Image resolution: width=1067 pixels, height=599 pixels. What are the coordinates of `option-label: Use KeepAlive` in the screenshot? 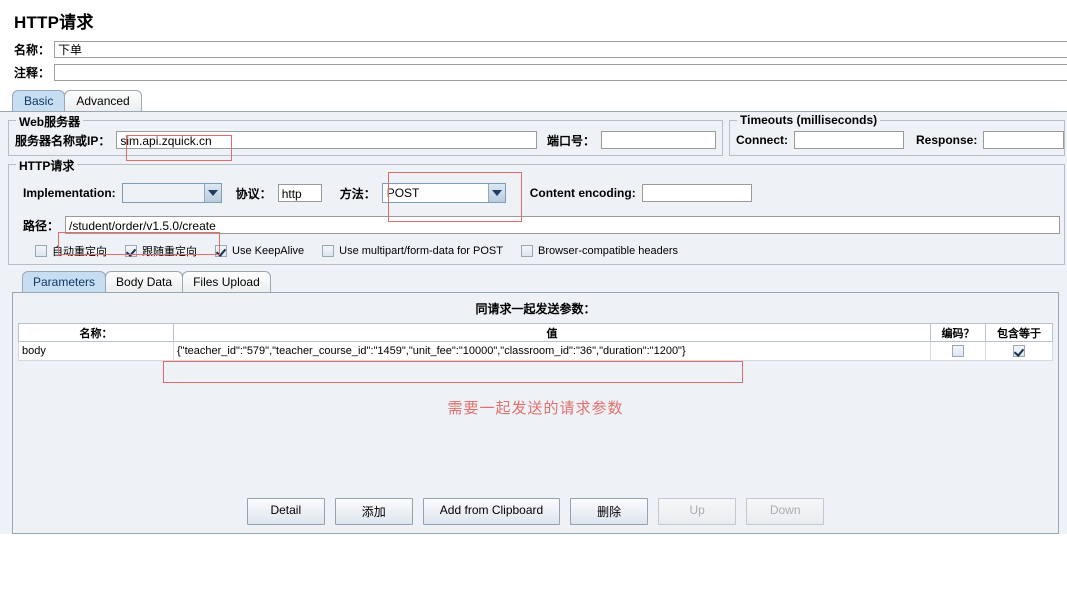 It's located at (268, 251).